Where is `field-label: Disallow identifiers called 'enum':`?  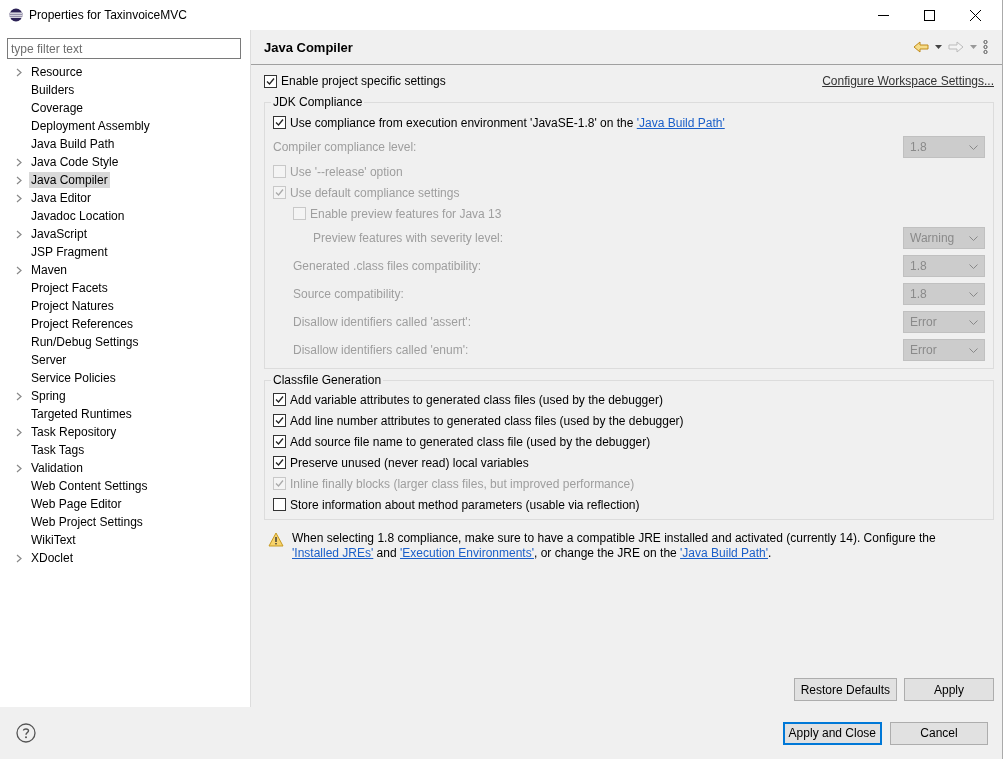
field-label: Disallow identifiers called 'enum': is located at coordinates (381, 350).